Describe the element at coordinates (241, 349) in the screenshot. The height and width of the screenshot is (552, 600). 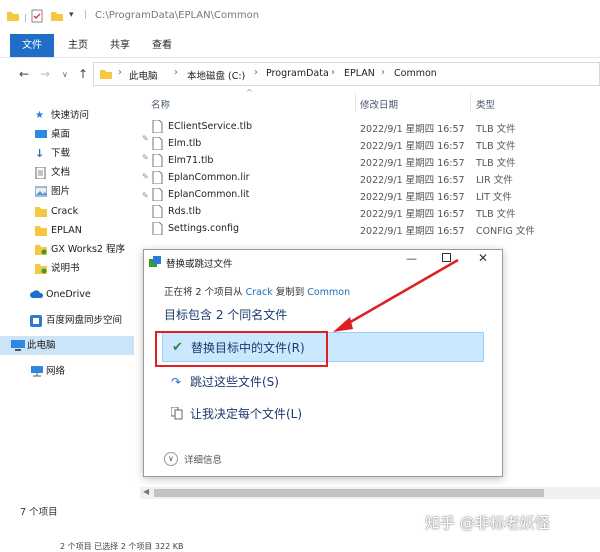
I see `highlight-callout-box` at that location.